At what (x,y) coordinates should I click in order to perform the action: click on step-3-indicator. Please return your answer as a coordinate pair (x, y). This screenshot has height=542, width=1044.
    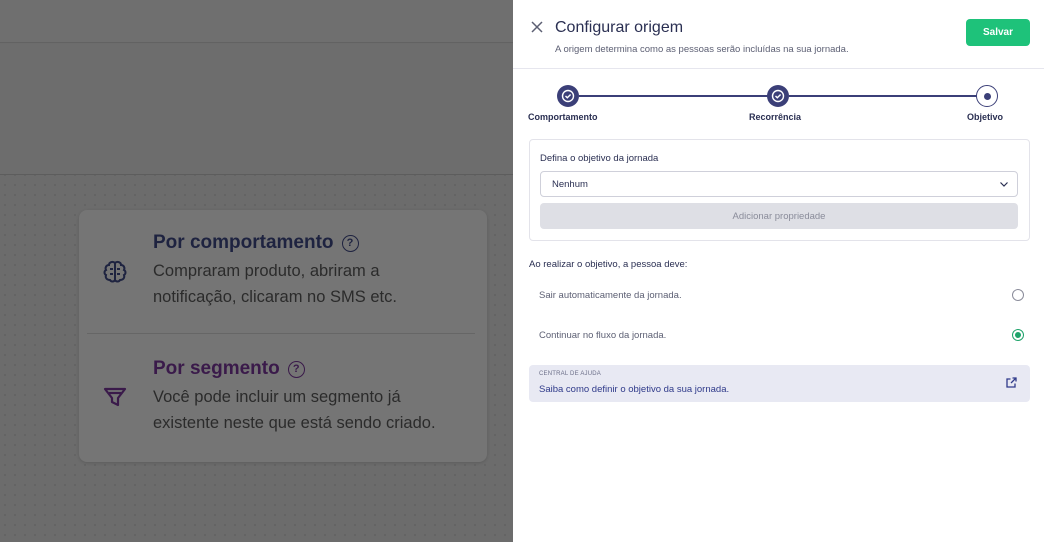
    Looking at the image, I should click on (987, 96).